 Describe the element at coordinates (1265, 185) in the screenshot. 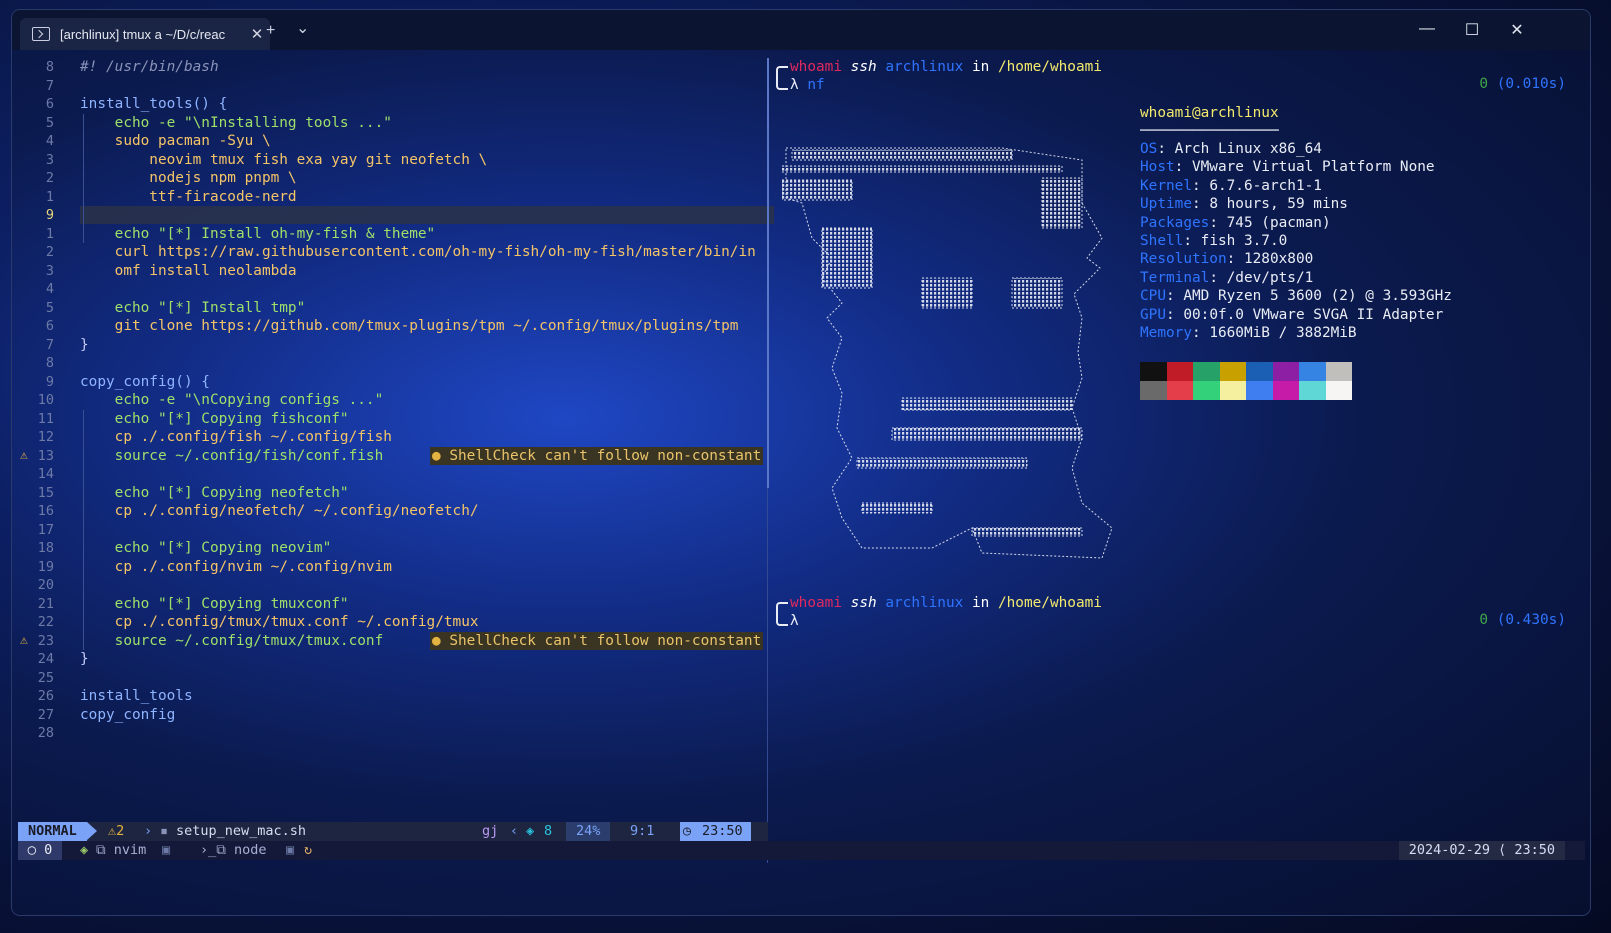

I see `field-value: 6.7.6-arch1-1` at that location.